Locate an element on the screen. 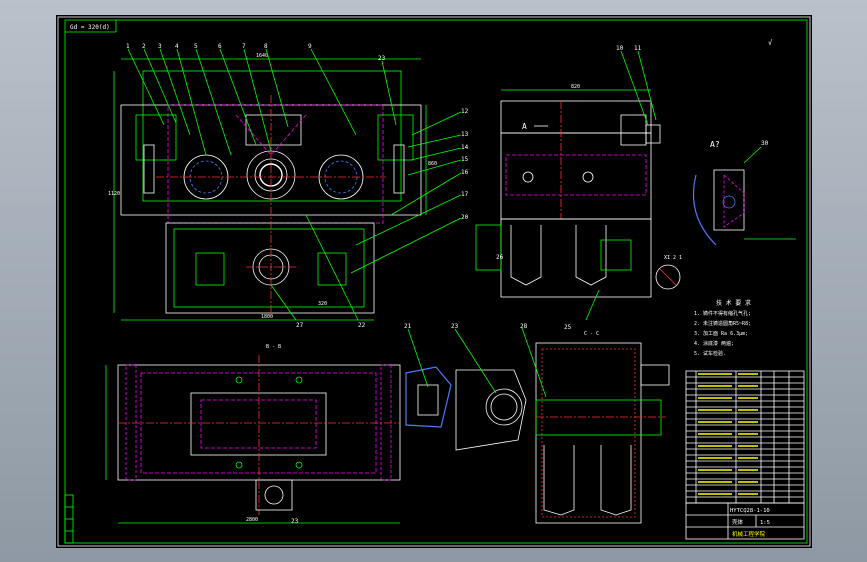 This screenshot has width=867, height=562. tech-note-5: 5. 试车检验. is located at coordinates (710, 353).